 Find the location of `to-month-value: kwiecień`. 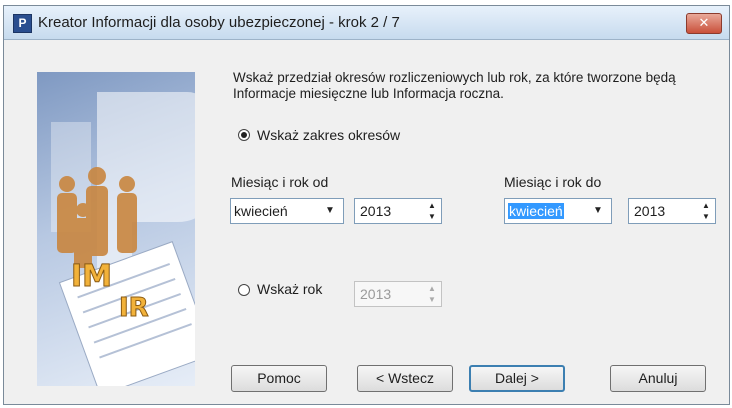

to-month-value: kwiecień is located at coordinates (536, 211).